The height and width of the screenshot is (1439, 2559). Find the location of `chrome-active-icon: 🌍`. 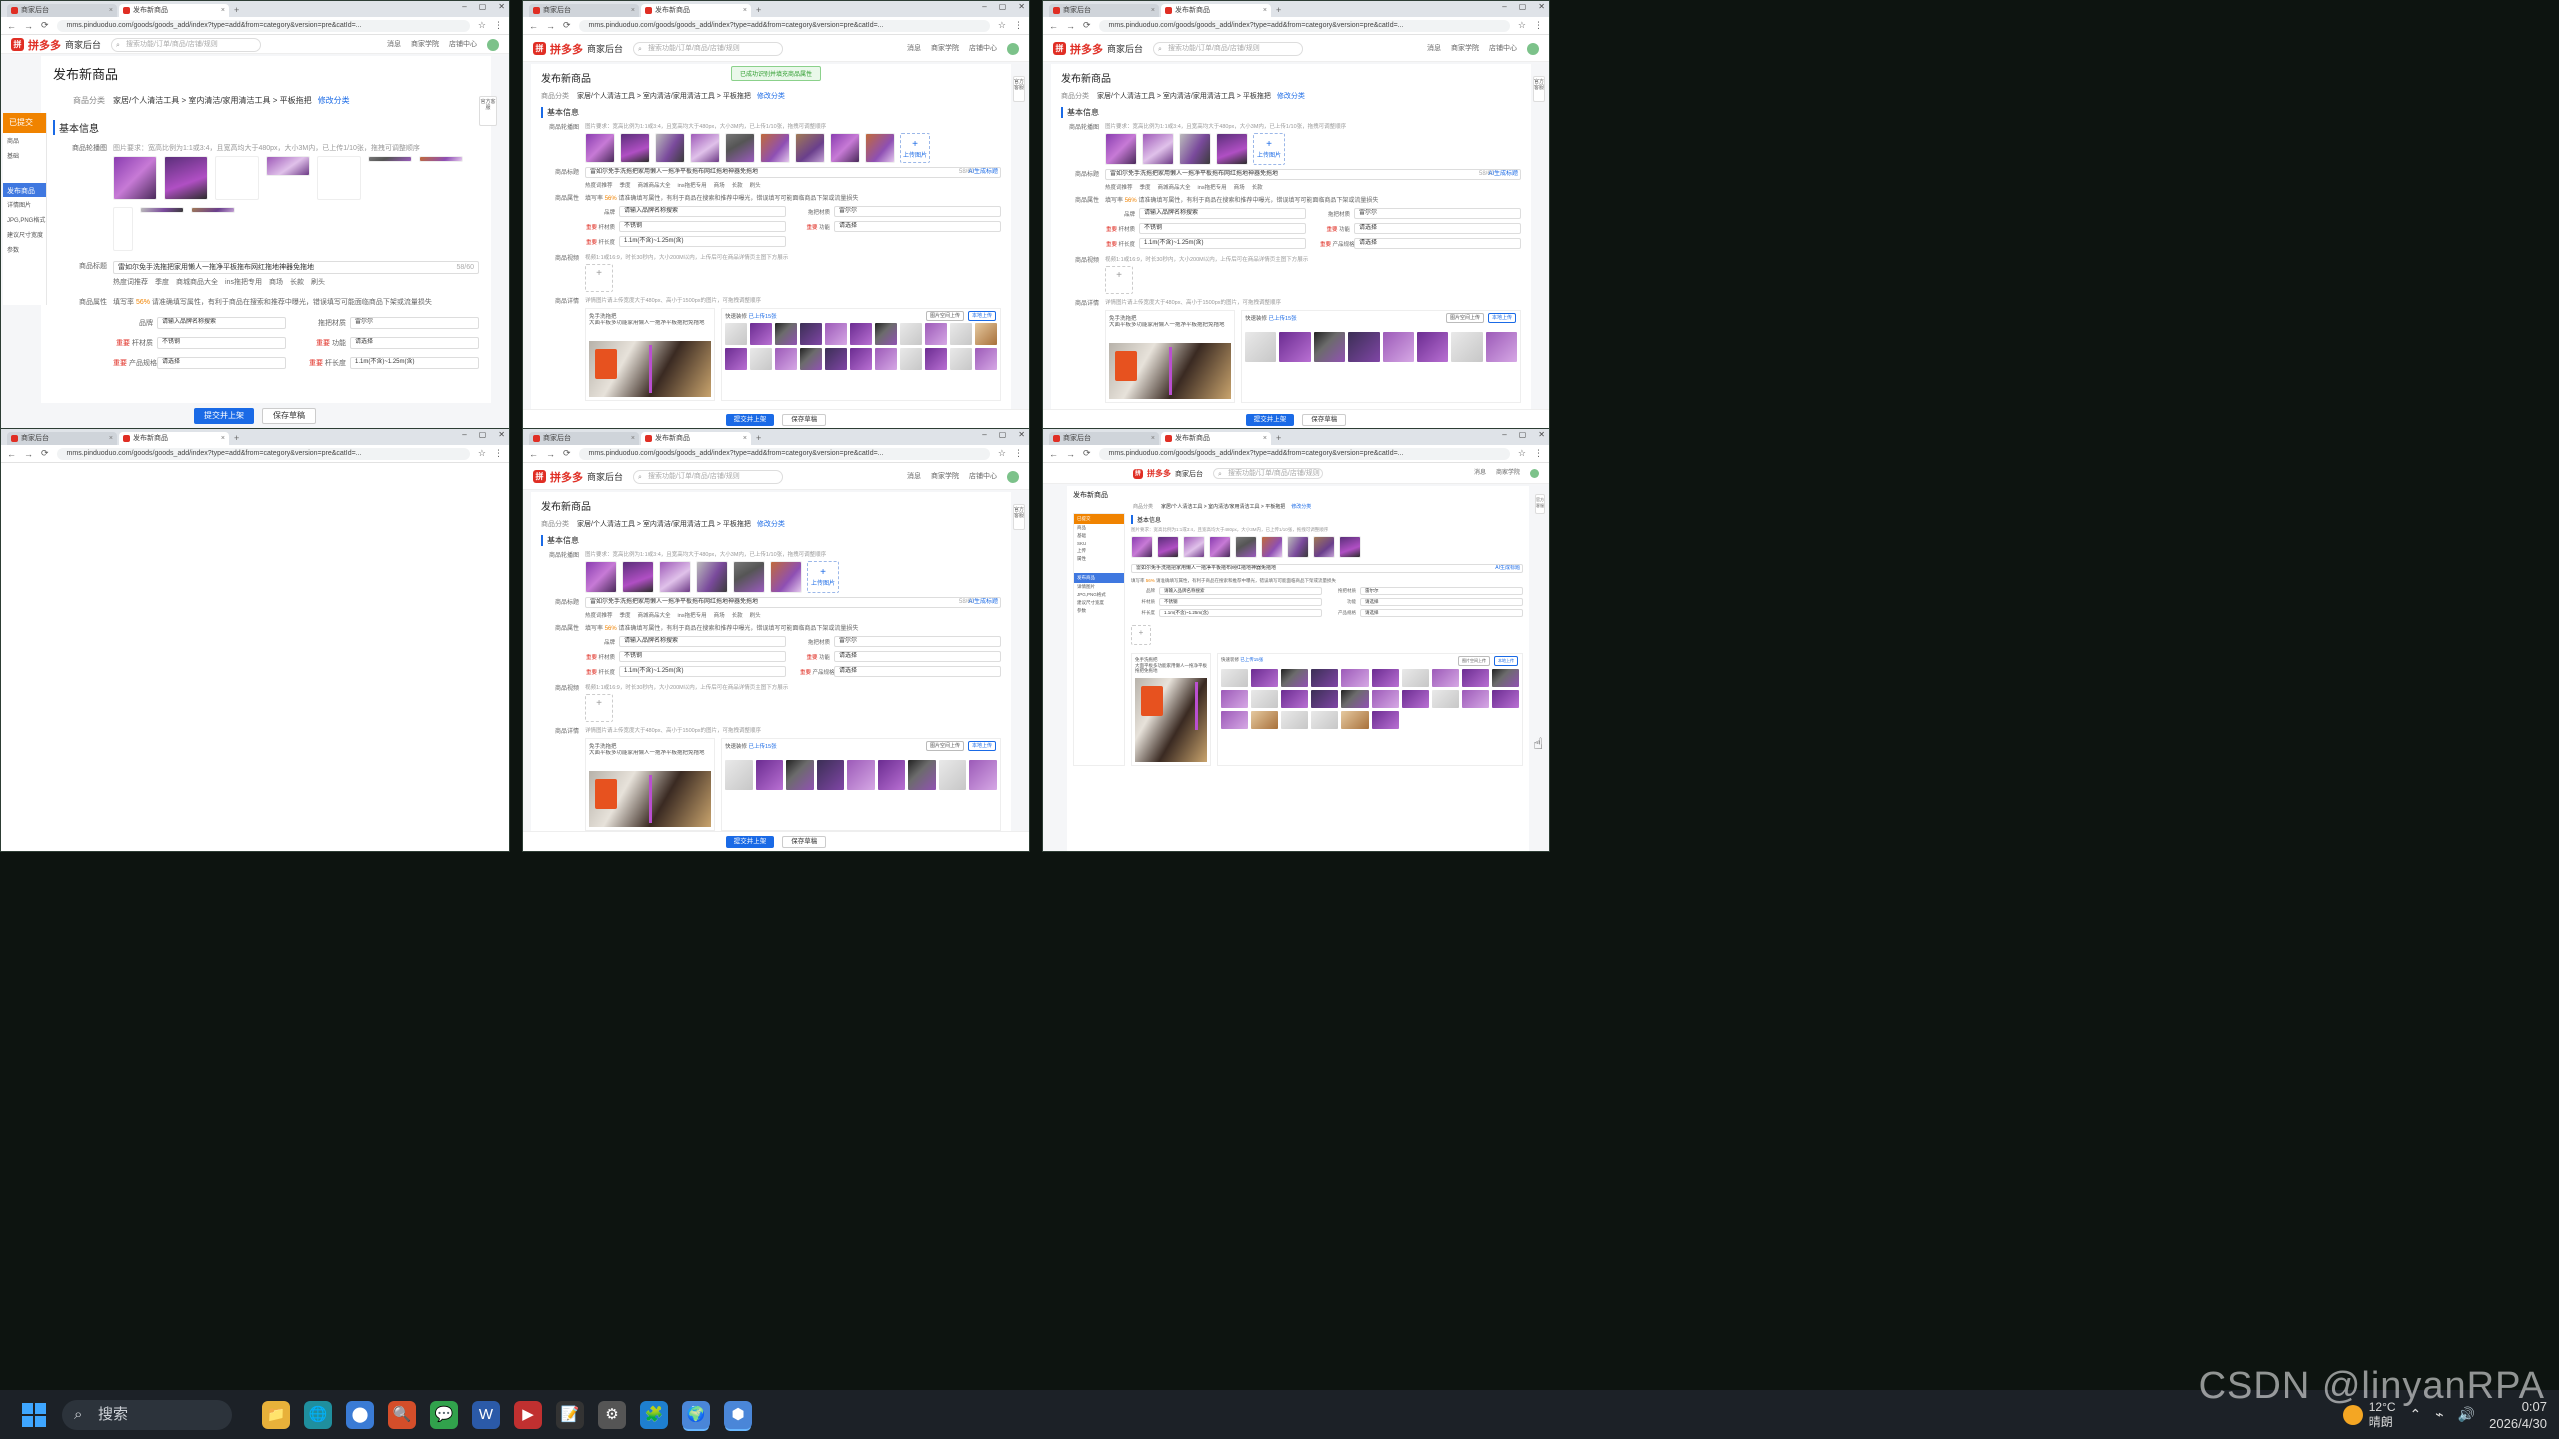

chrome-active-icon: 🌍 is located at coordinates (696, 1414).